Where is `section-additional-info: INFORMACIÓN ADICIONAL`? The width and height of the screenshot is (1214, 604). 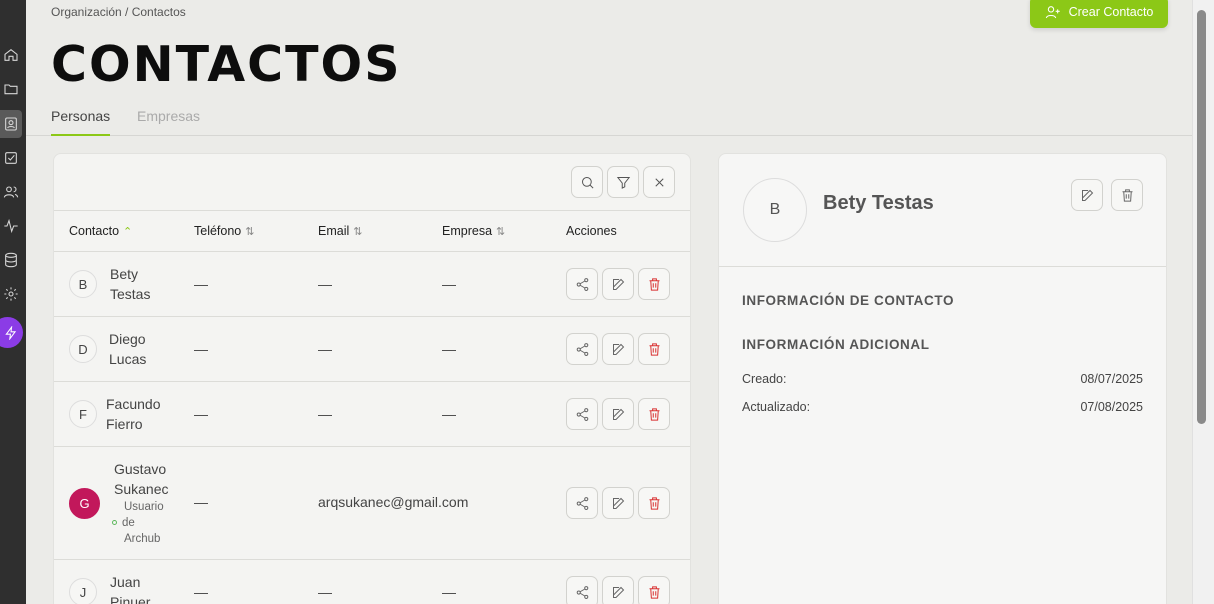 section-additional-info: INFORMACIÓN ADICIONAL is located at coordinates (836, 344).